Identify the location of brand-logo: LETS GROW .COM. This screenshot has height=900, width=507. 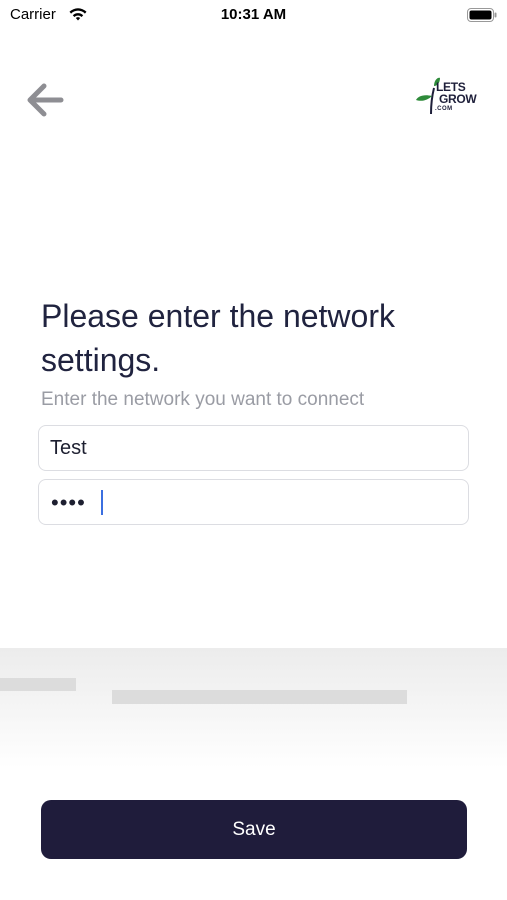
(451, 96).